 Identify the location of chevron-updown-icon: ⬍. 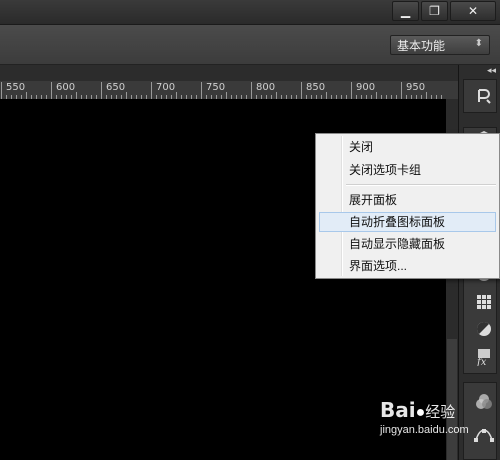
(478, 43).